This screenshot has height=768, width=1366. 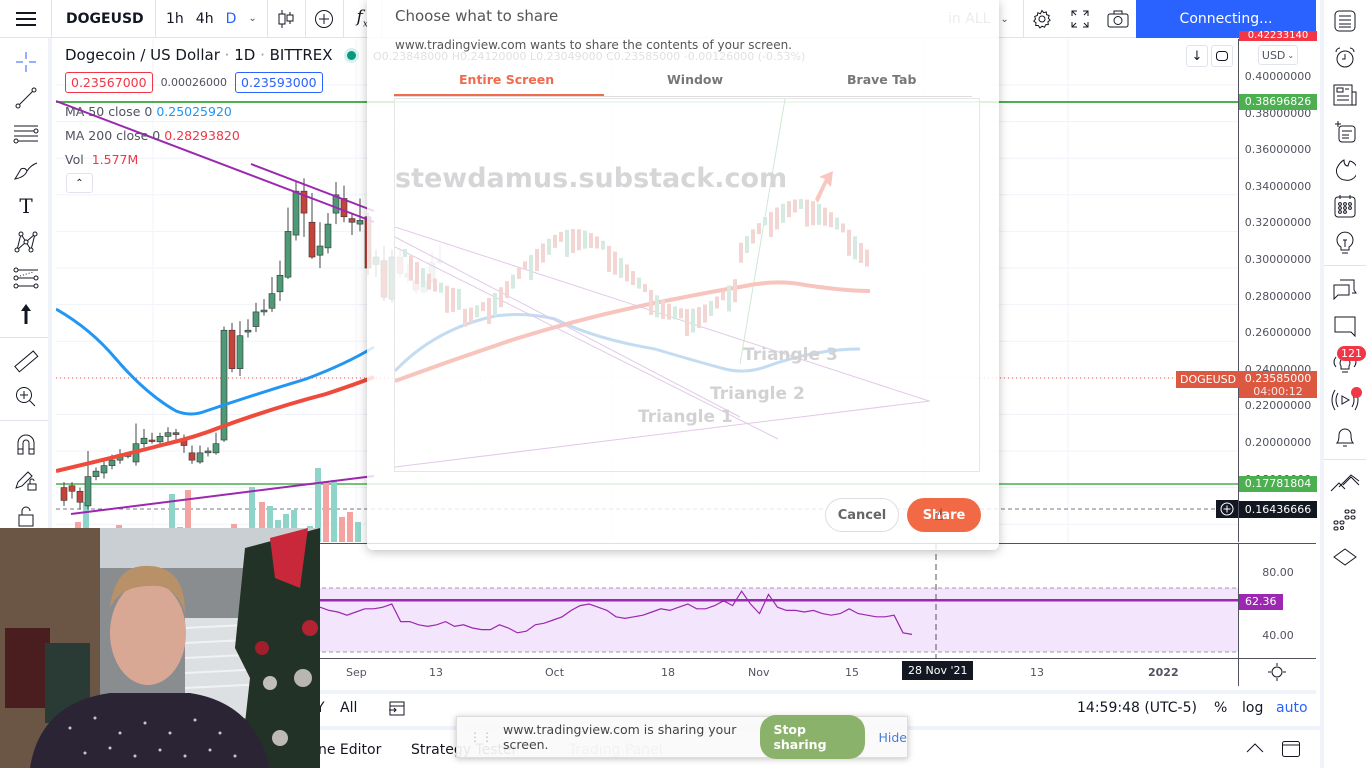 I want to click on reset-chart-button, so click(x=1222, y=56).